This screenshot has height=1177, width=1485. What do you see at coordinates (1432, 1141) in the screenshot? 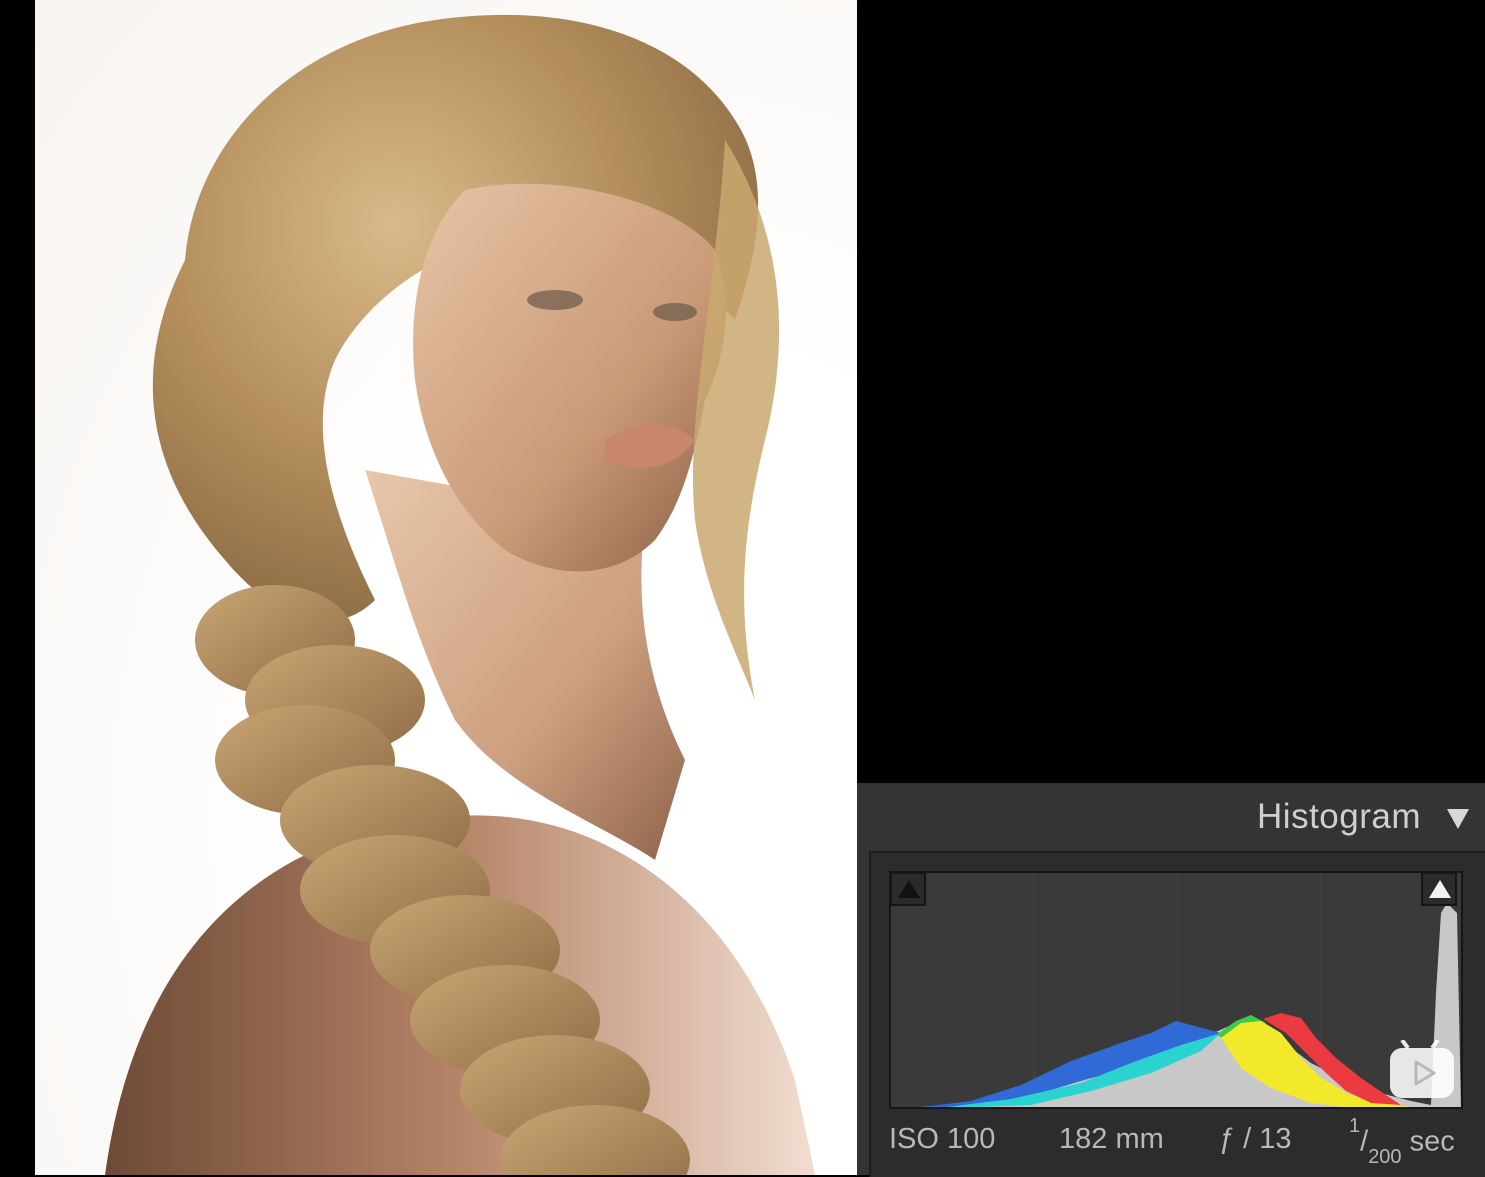
I see `shutter-unit: sec` at bounding box center [1432, 1141].